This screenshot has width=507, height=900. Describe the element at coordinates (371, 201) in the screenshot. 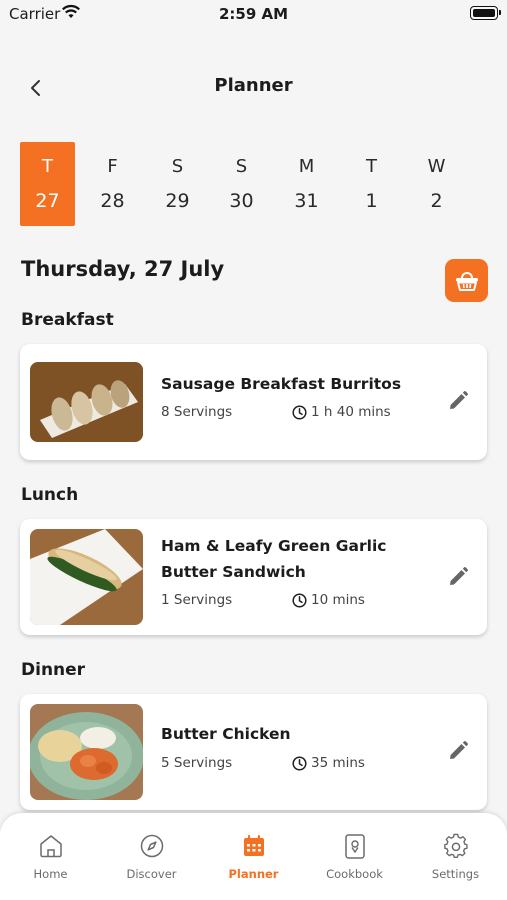

I see `day-date: 1` at that location.